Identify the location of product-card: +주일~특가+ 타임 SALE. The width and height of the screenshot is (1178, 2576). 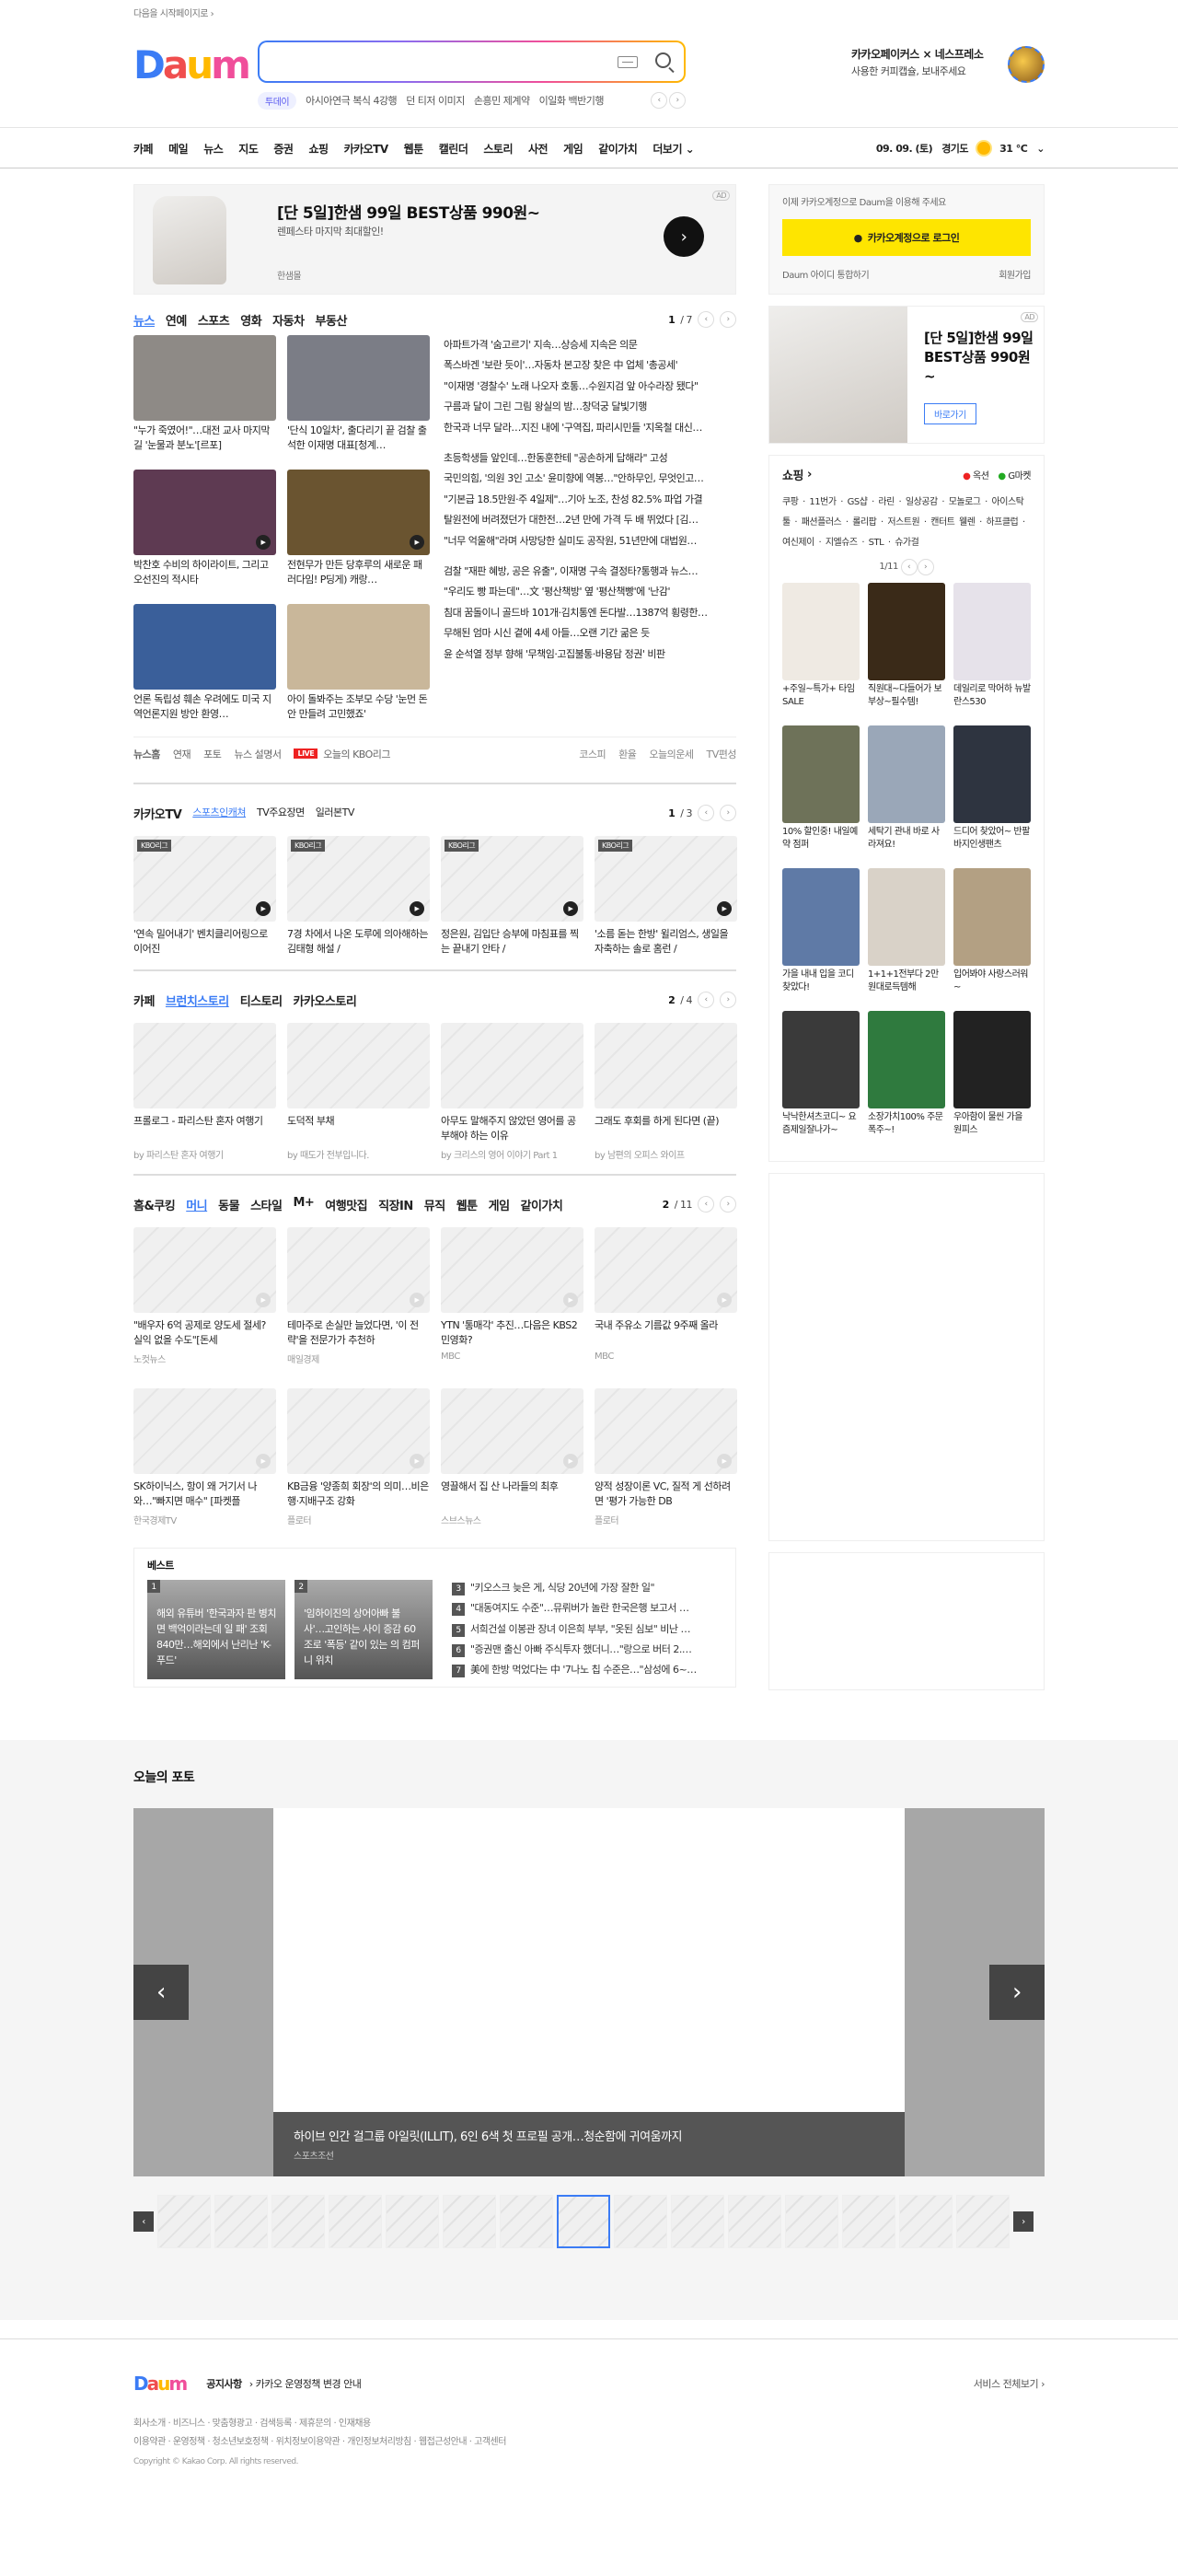
(821, 652).